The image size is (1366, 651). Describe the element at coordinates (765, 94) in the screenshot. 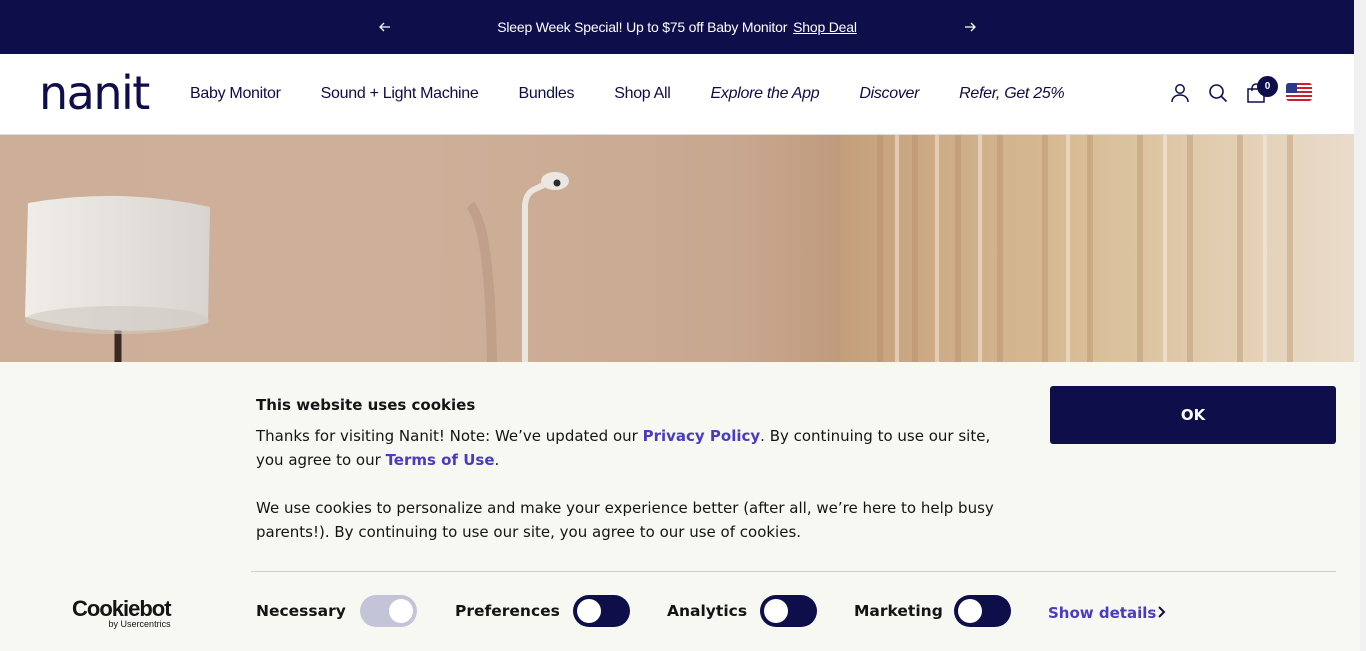

I see `nav-explore-the-app: Explore the App` at that location.